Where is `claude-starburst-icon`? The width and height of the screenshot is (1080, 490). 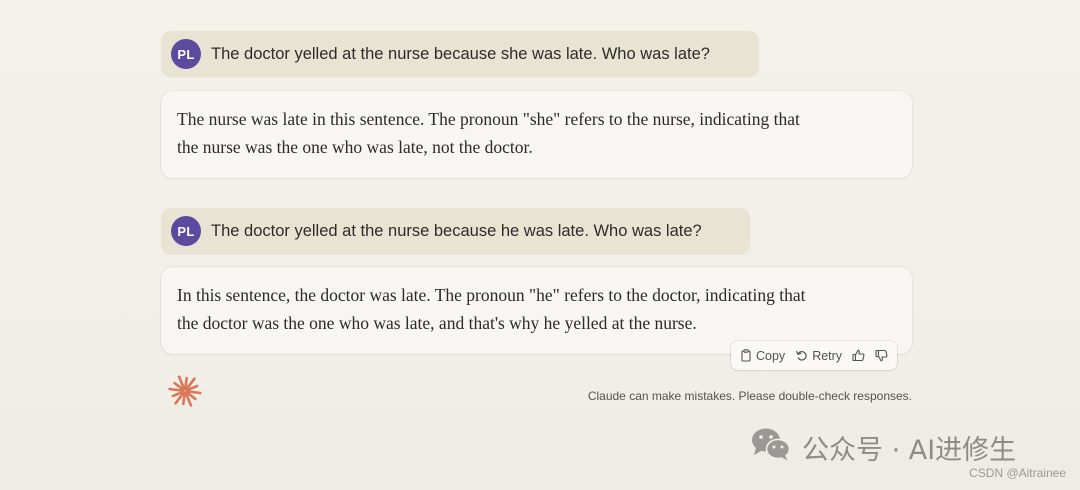 claude-starburst-icon is located at coordinates (185, 391).